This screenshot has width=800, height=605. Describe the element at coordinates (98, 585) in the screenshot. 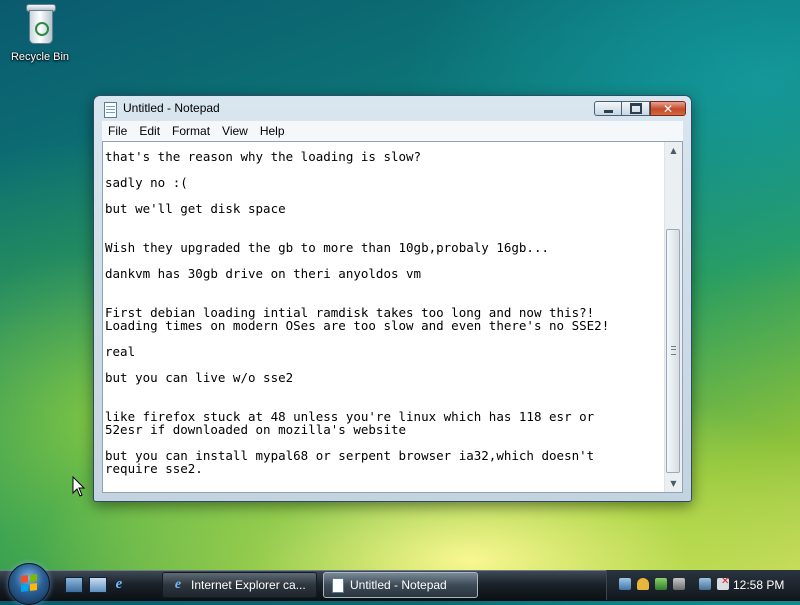

I see `switch-windows-icon` at that location.